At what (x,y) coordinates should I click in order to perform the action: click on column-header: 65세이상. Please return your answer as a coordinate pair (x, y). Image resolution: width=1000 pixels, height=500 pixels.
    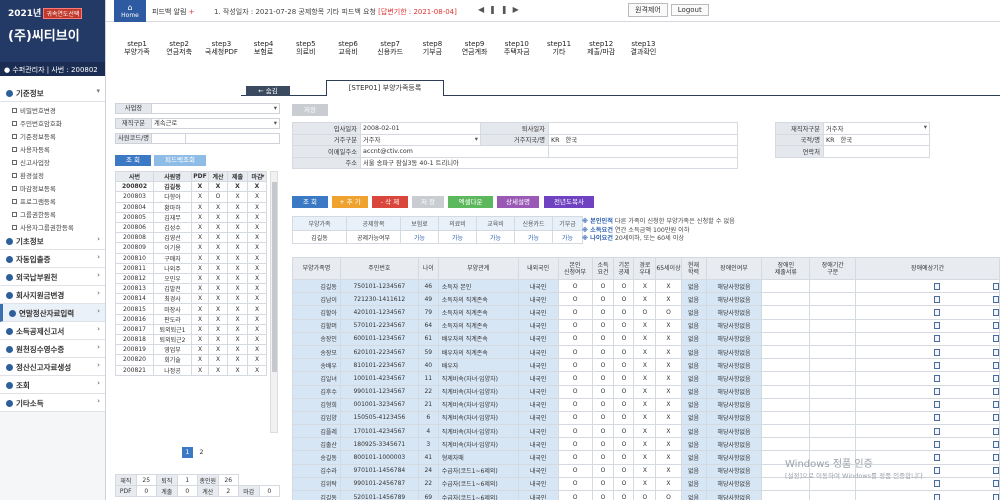
    Looking at the image, I should click on (668, 268).